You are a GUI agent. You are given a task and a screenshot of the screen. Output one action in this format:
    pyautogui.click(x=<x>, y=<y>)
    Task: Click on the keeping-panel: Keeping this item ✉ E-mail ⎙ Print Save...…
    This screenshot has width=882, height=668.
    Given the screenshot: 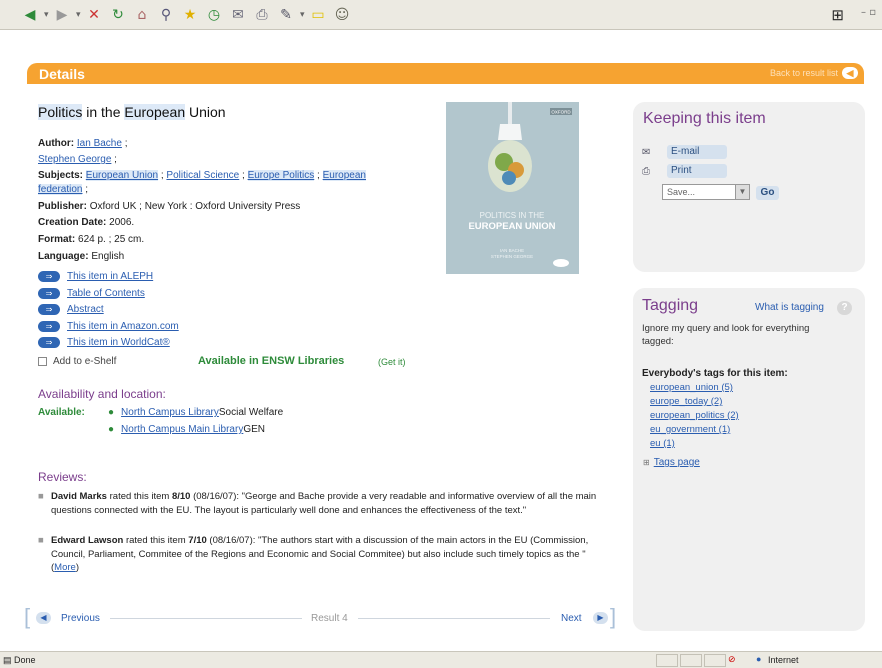 What is the action you would take?
    pyautogui.click(x=749, y=187)
    